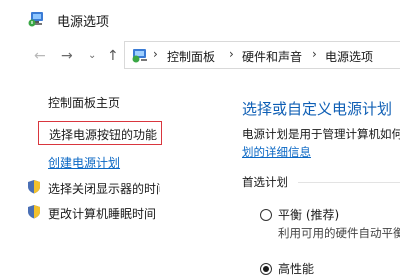  I want to click on window-title: 电源选项, so click(83, 22).